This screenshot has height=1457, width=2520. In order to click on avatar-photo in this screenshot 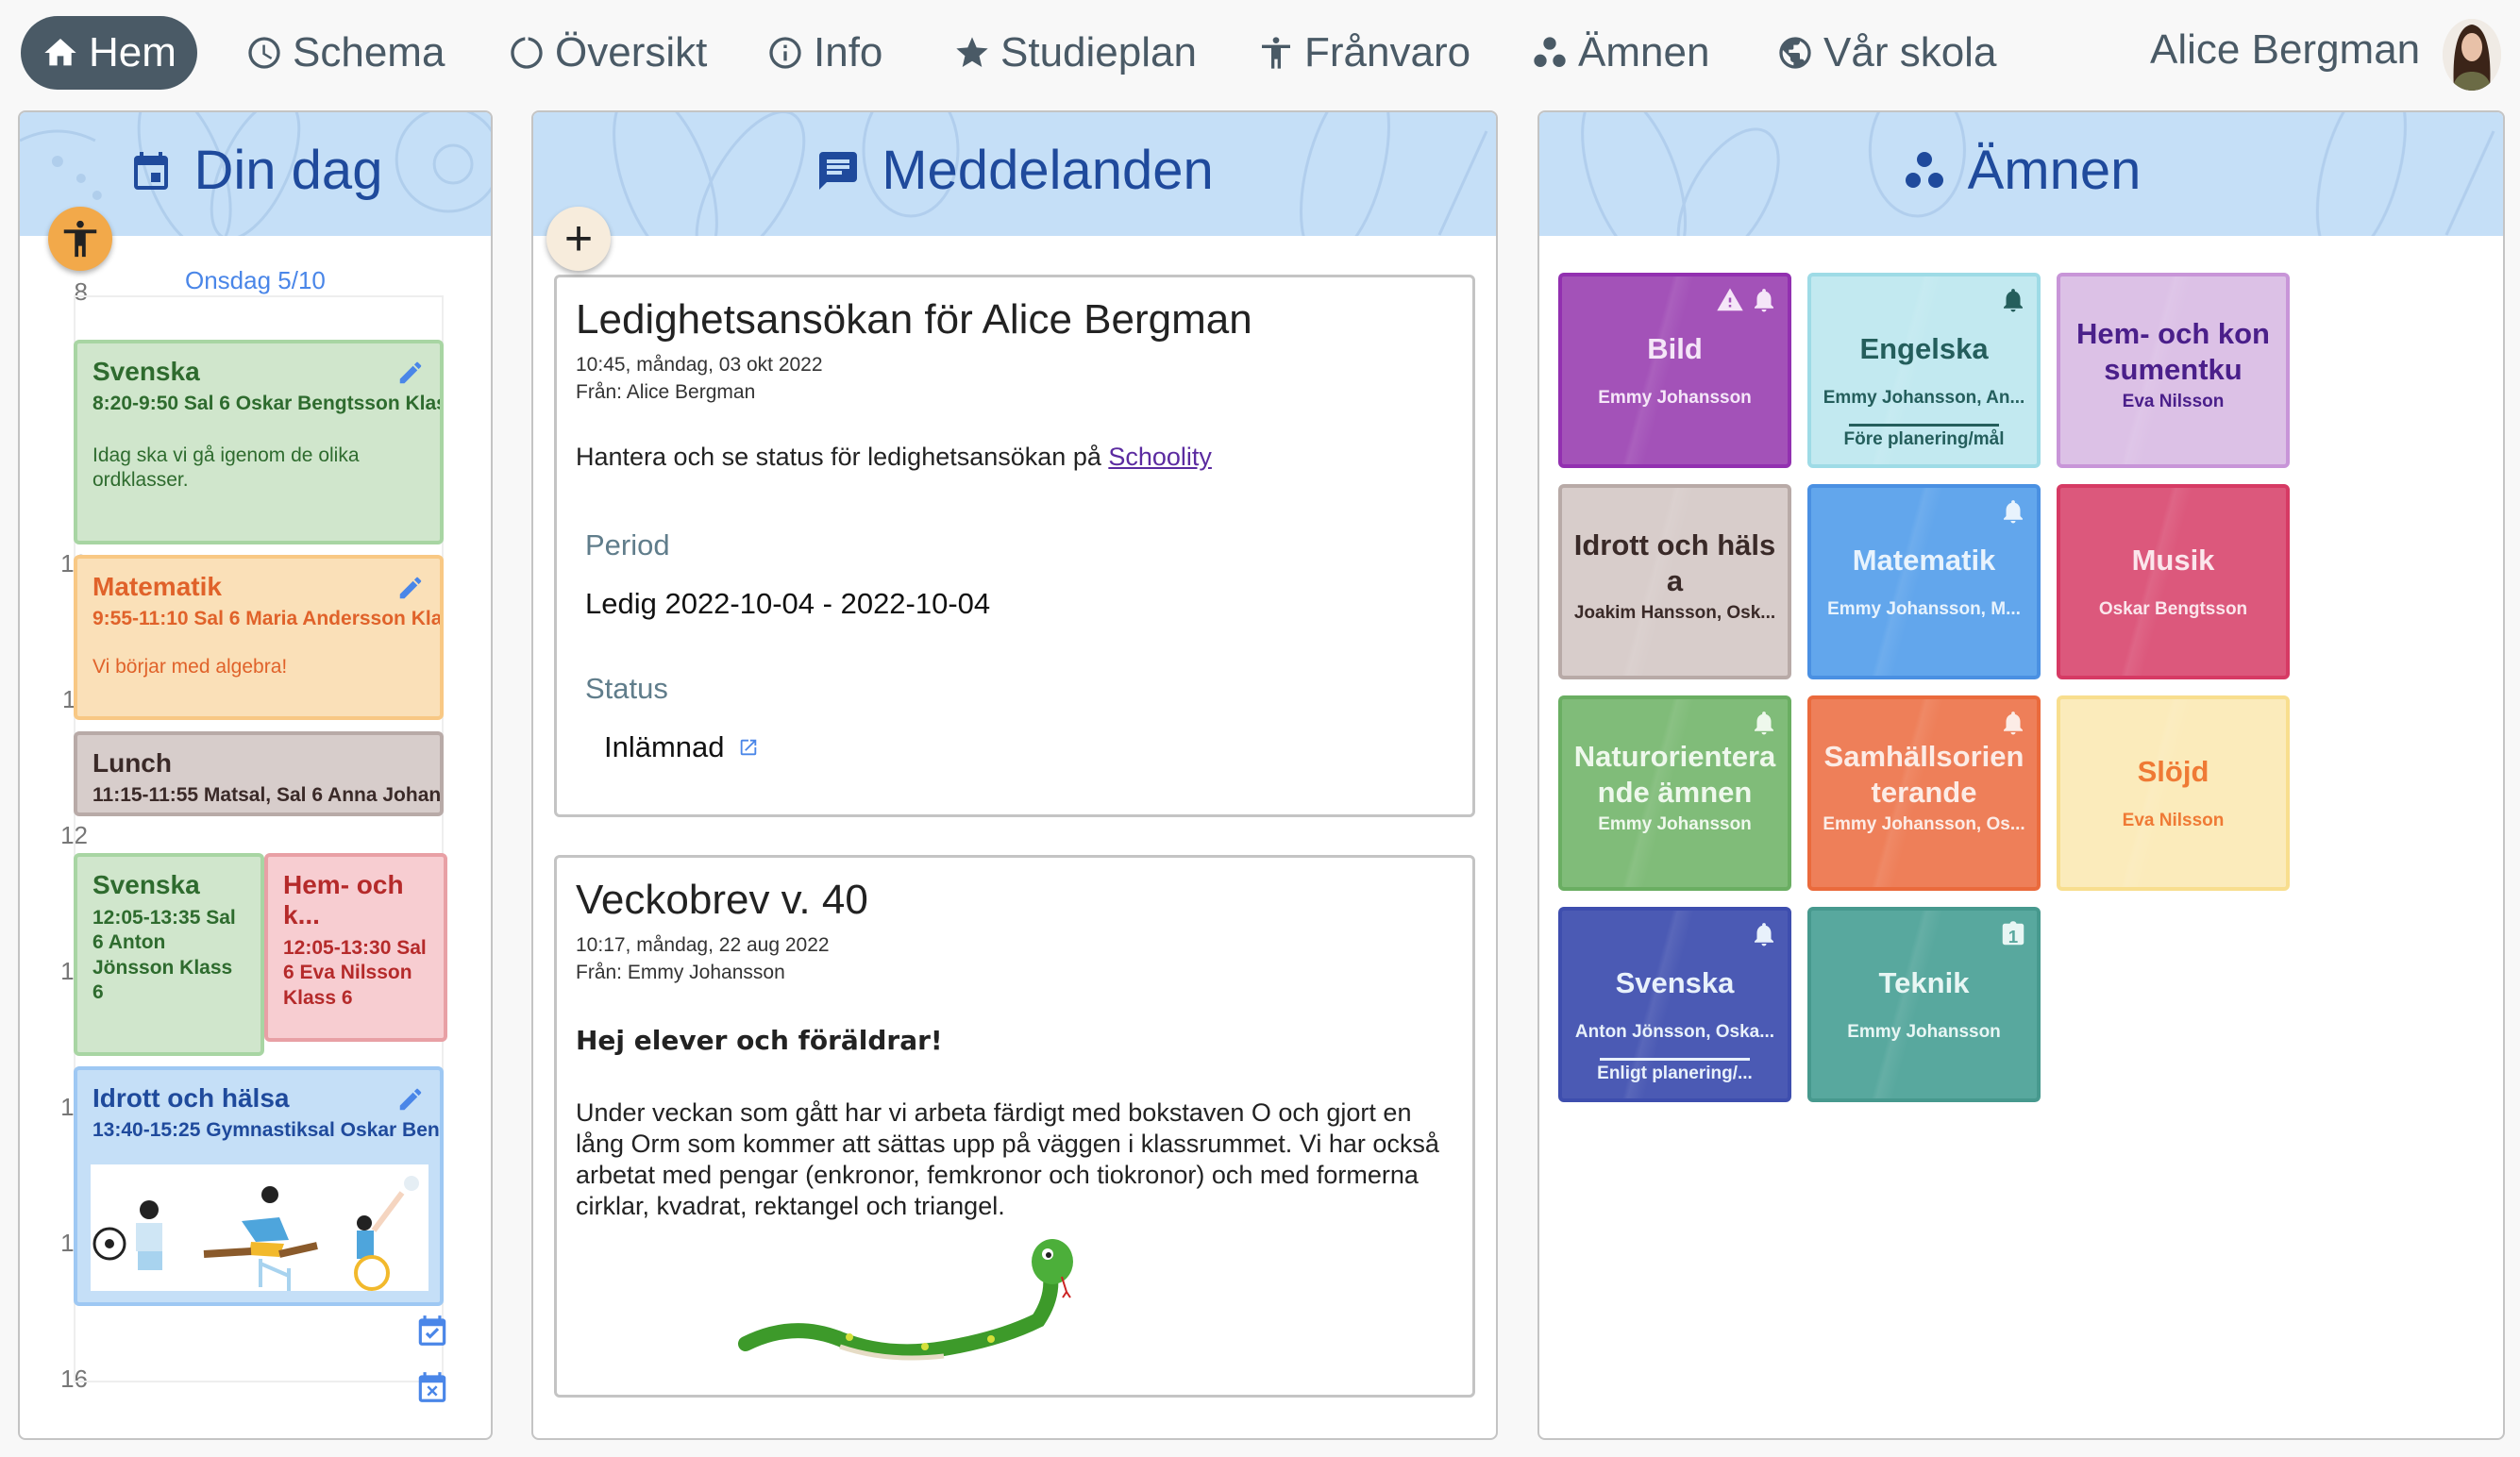, I will do `click(2472, 55)`.